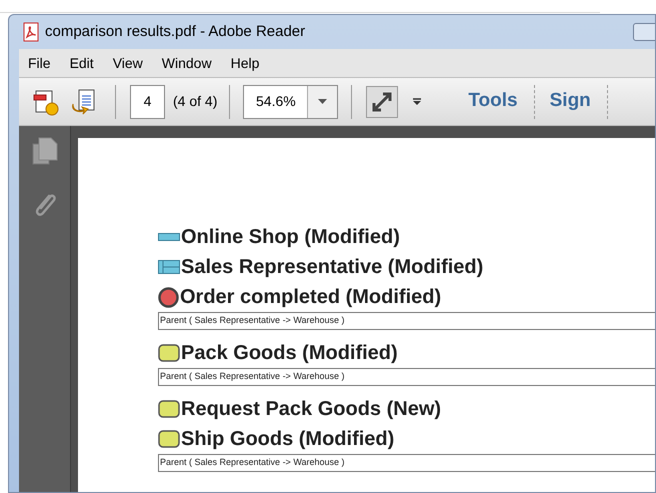  Describe the element at coordinates (195, 101) in the screenshot. I see `page-count: (4 of 4)` at that location.